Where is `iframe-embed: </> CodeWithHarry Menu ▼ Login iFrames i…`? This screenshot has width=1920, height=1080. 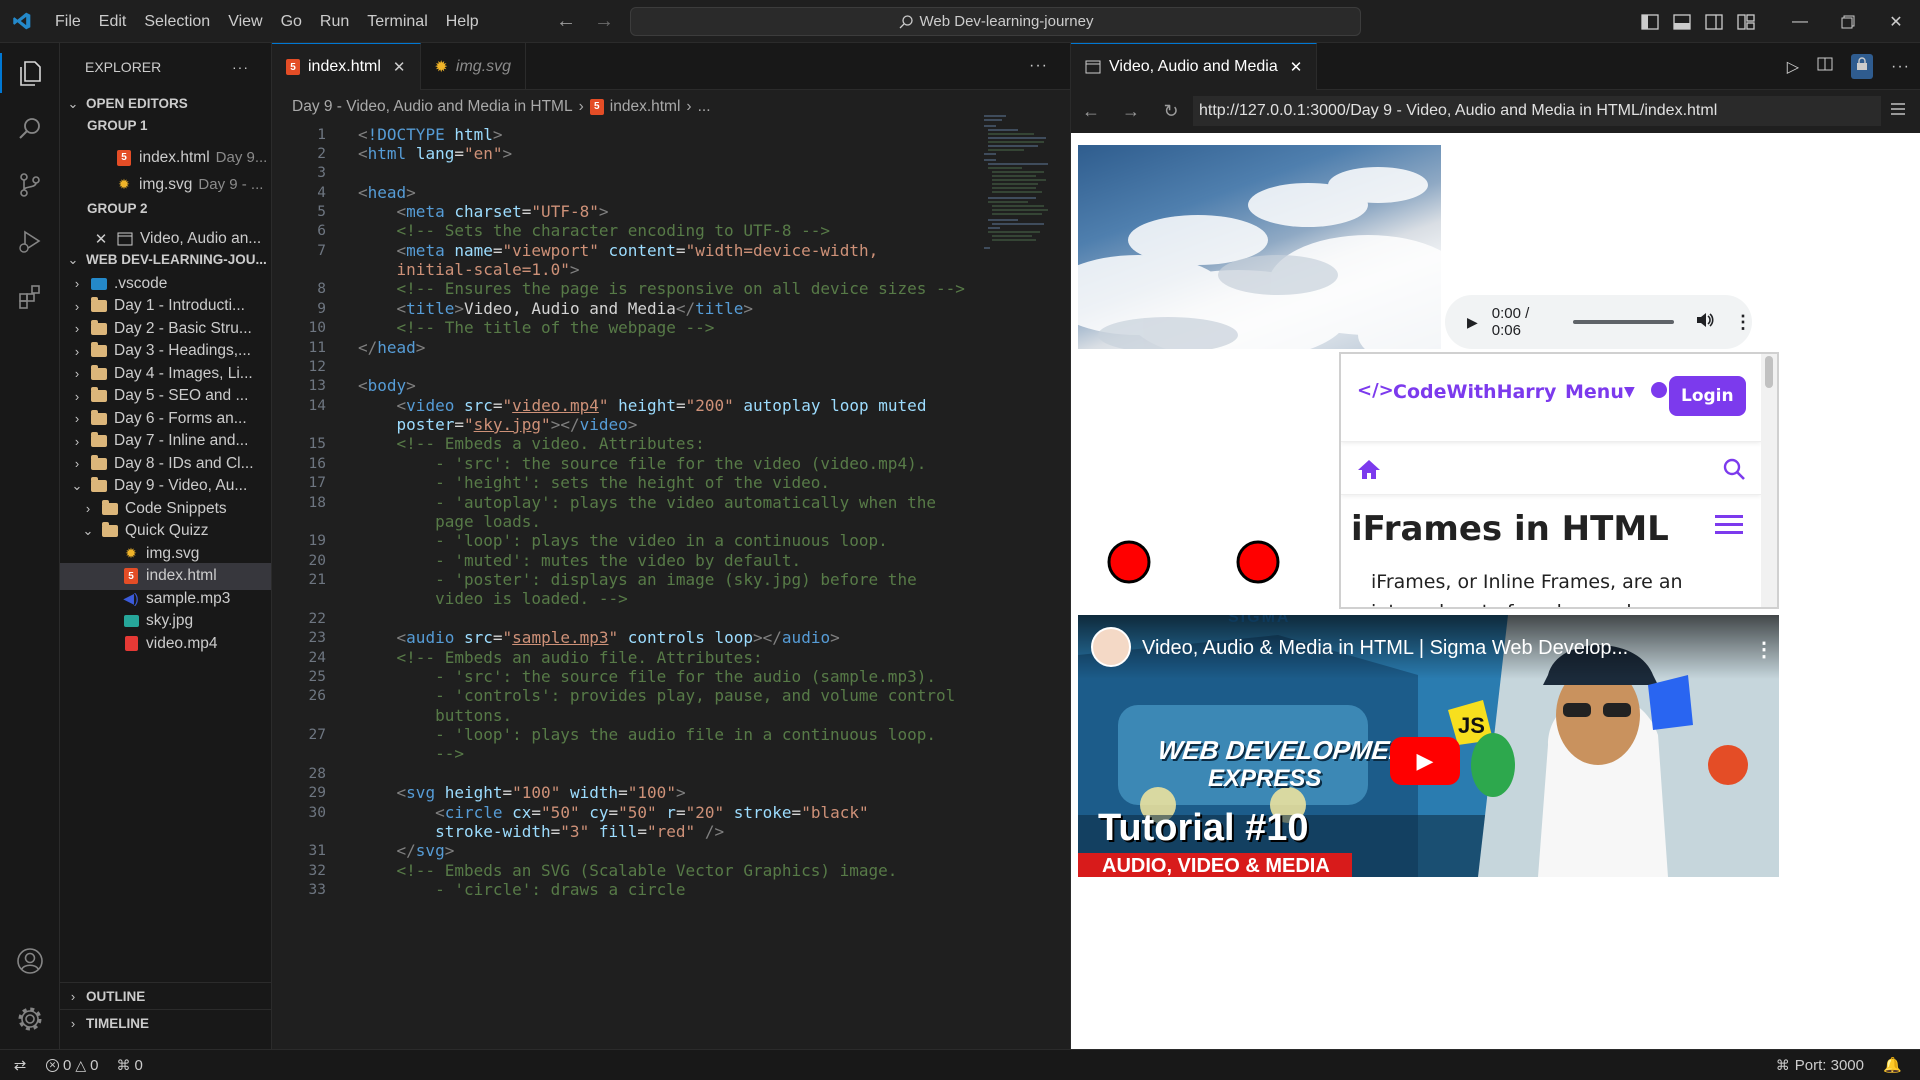
iframe-embed: </> CodeWithHarry Menu ▼ Login iFrames i… is located at coordinates (1559, 480).